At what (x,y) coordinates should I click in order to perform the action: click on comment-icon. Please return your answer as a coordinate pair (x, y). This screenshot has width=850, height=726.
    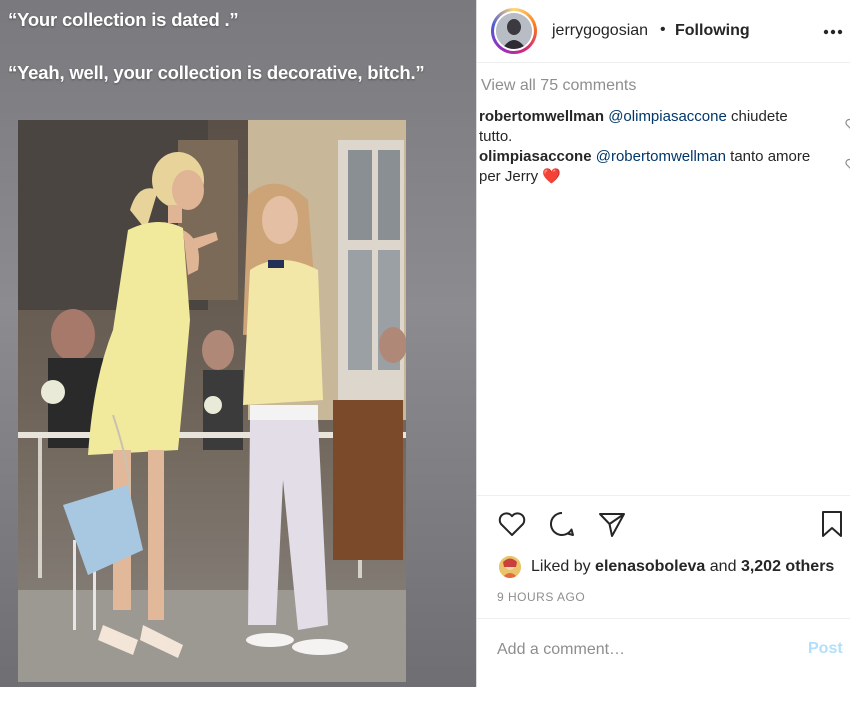
    Looking at the image, I should click on (562, 523).